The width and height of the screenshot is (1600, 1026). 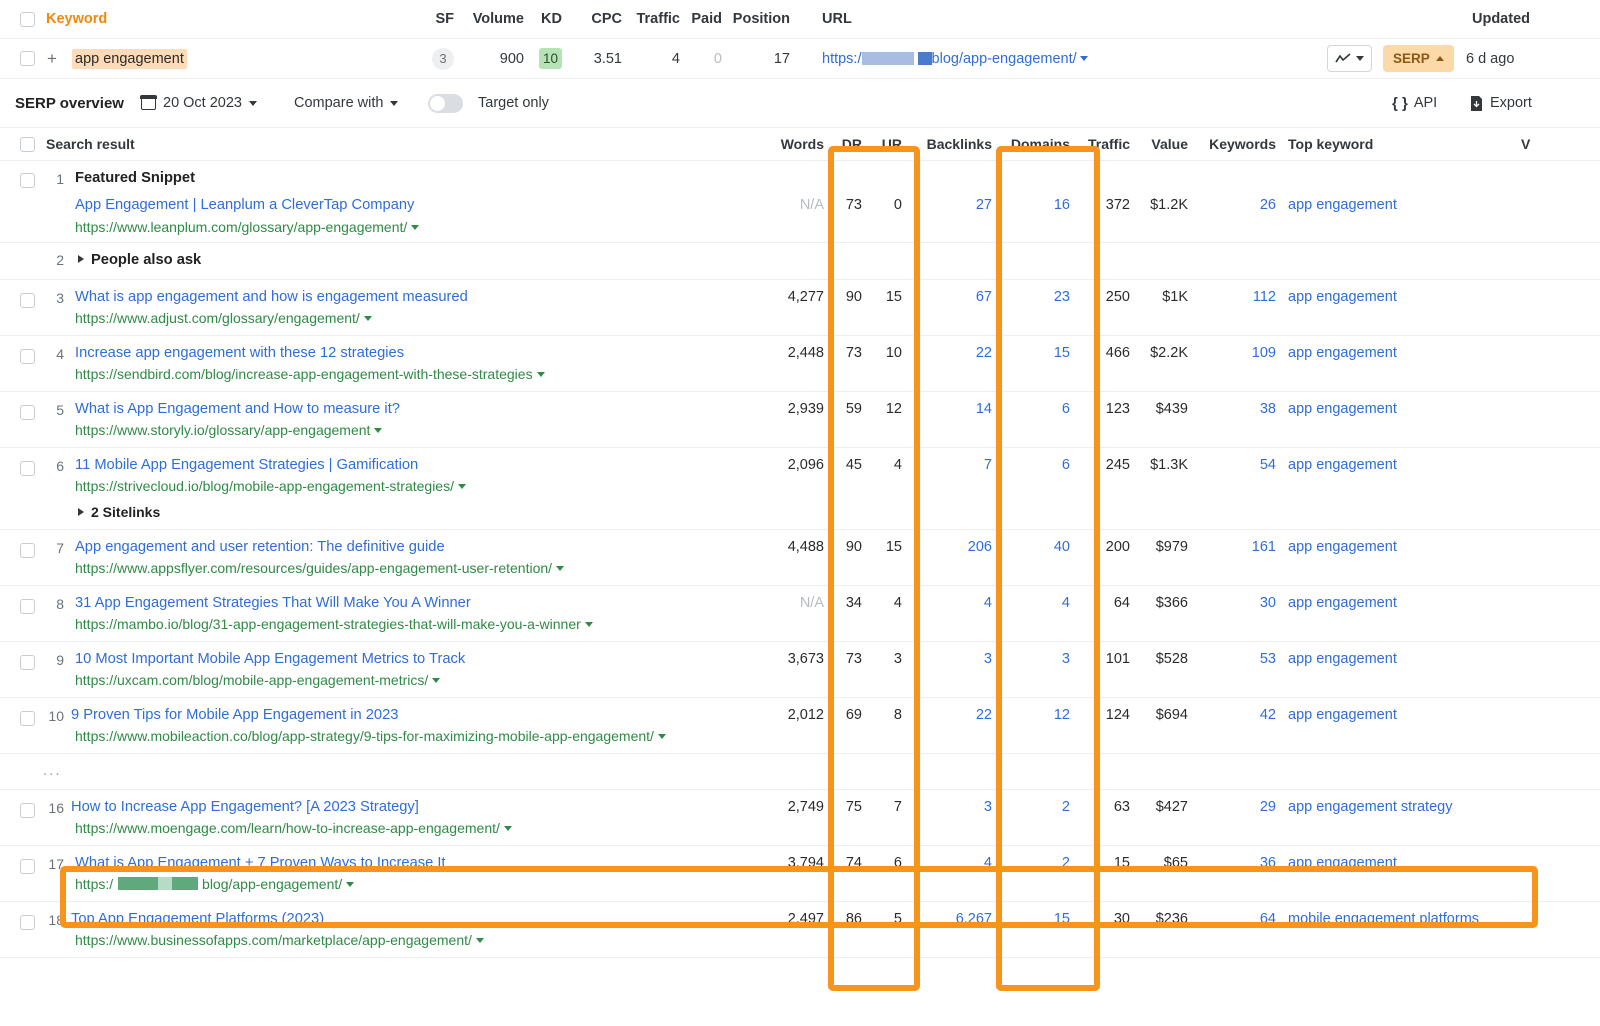 I want to click on ur-column-header: UR, so click(x=887, y=144).